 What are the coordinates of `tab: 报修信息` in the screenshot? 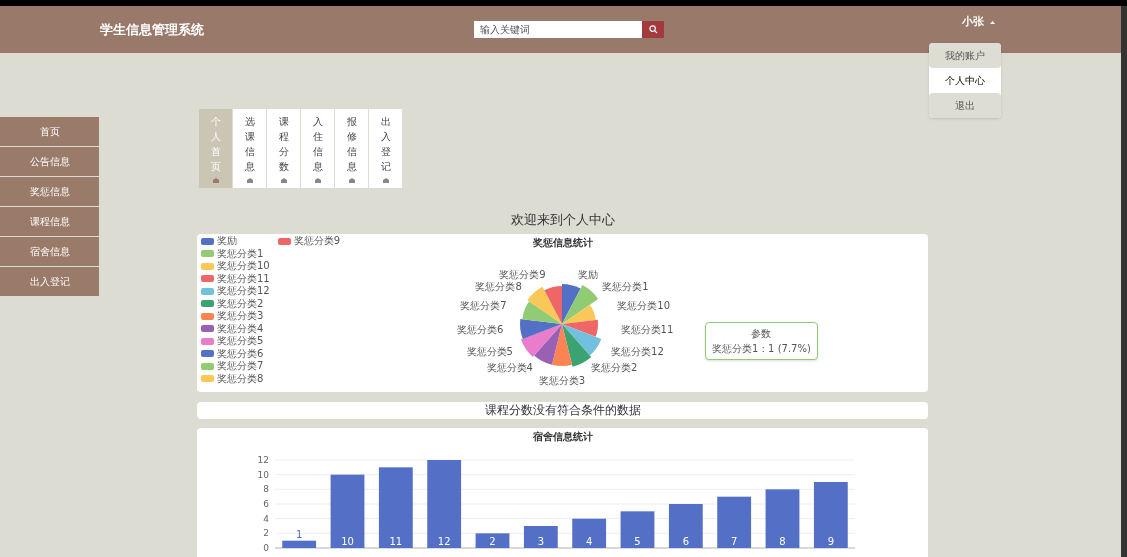 It's located at (351, 148).